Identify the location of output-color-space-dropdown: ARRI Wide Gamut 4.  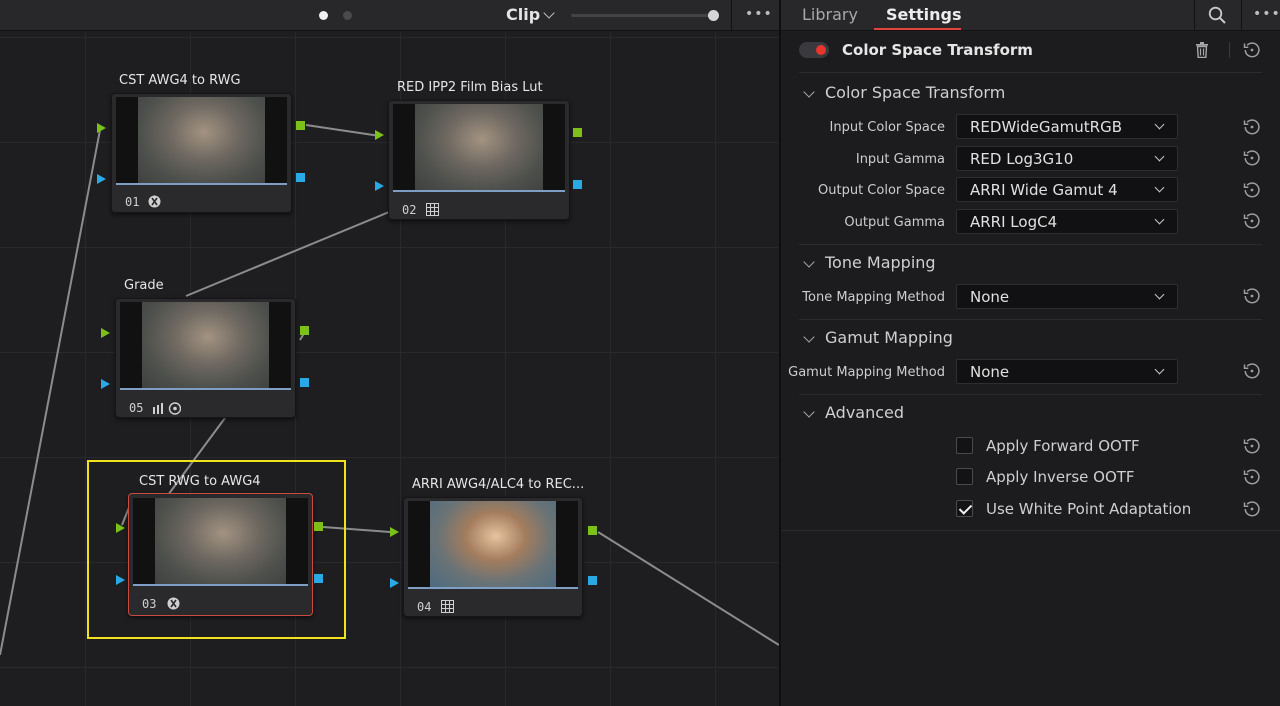
(1067, 189).